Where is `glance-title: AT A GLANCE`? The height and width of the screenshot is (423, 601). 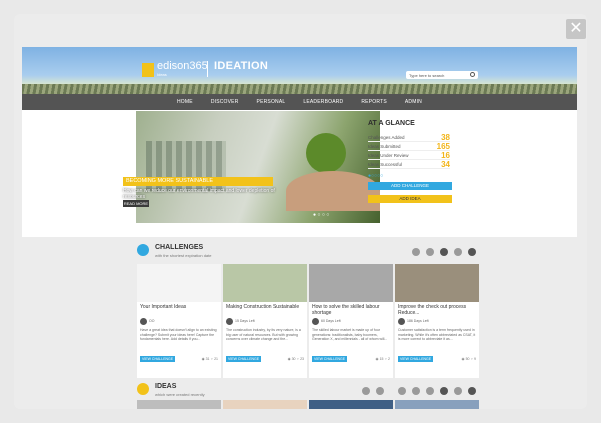 glance-title: AT A GLANCE is located at coordinates (391, 123).